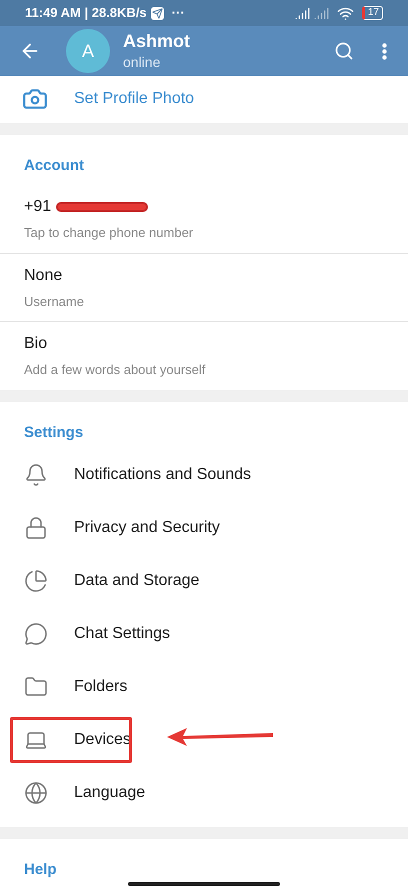 This screenshot has height=892, width=408. Describe the element at coordinates (36, 344) in the screenshot. I see `account-value: Bio` at that location.